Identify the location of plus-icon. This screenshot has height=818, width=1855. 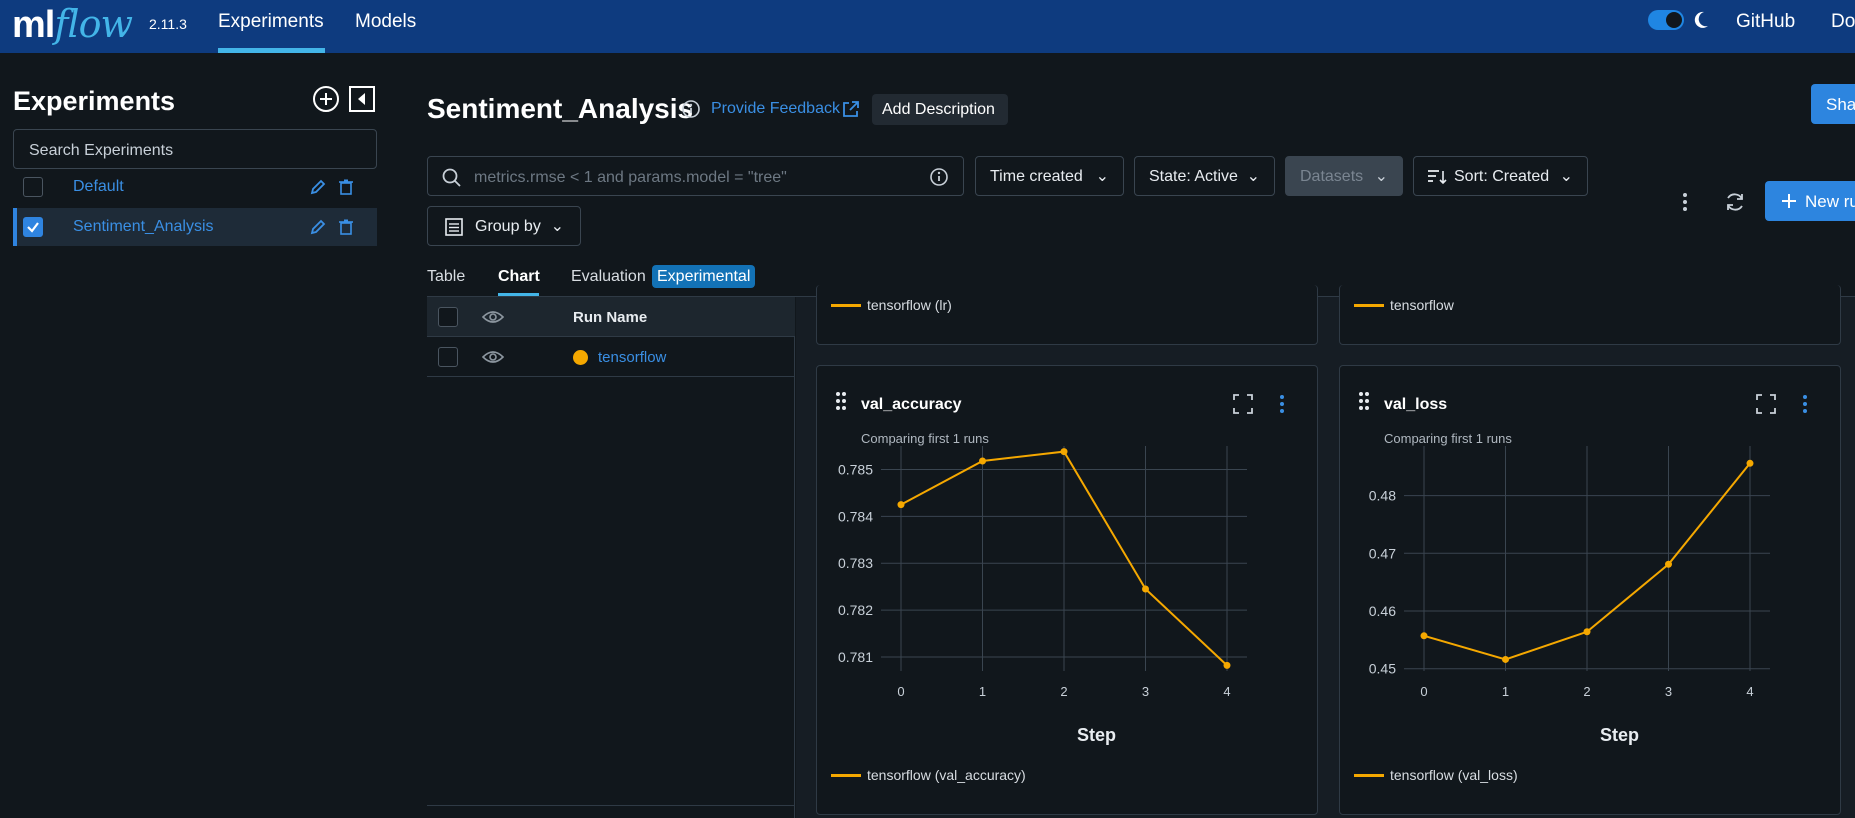
(1789, 201).